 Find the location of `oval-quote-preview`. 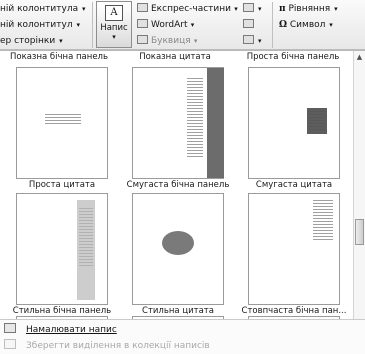

oval-quote-preview is located at coordinates (178, 243).